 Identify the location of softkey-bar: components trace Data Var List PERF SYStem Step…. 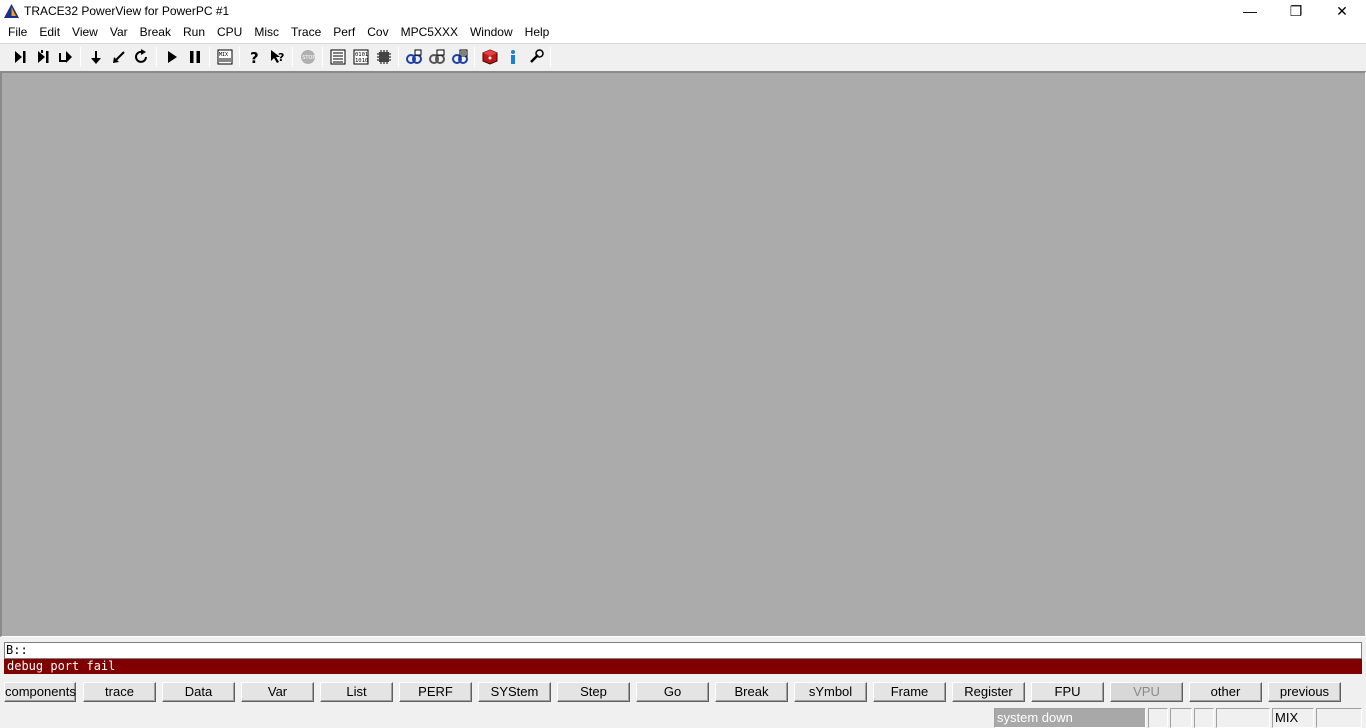
(683, 692).